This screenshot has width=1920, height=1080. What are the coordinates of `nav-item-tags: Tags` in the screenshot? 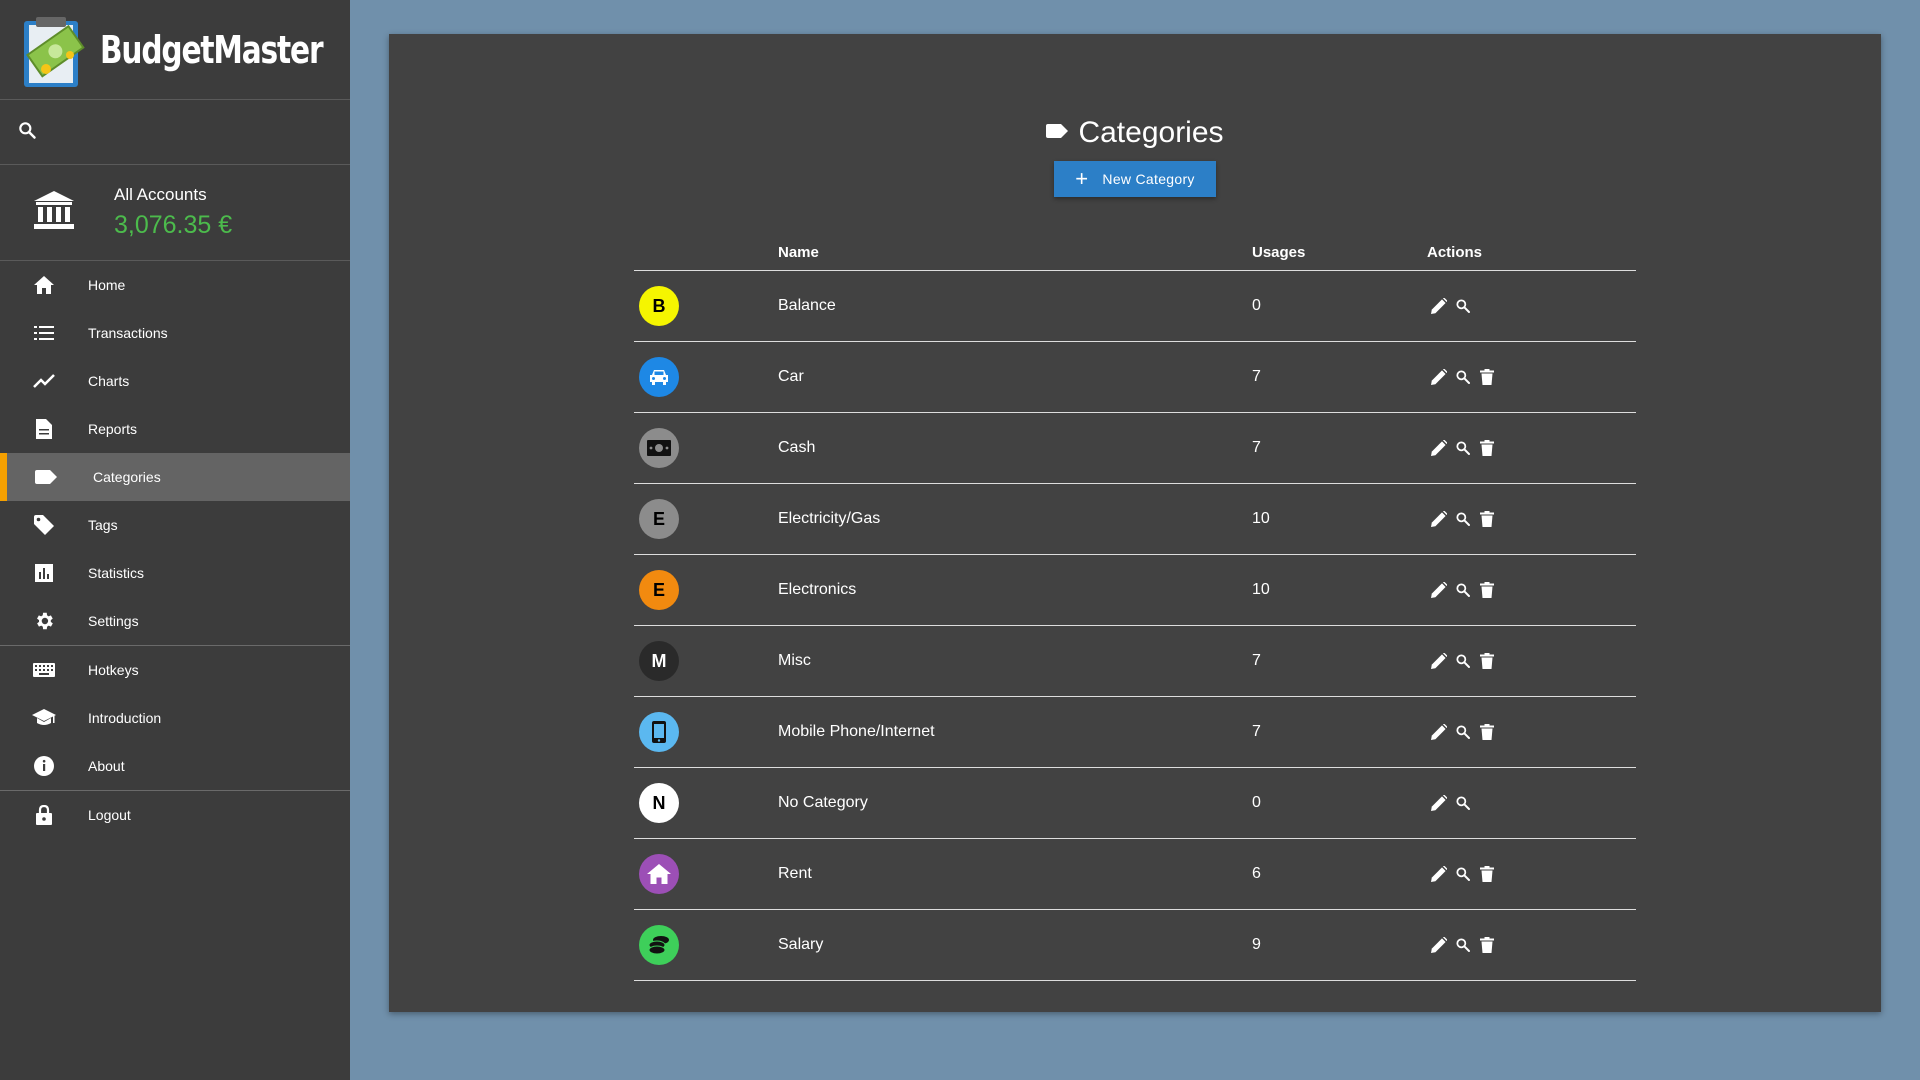 It's located at (175, 525).